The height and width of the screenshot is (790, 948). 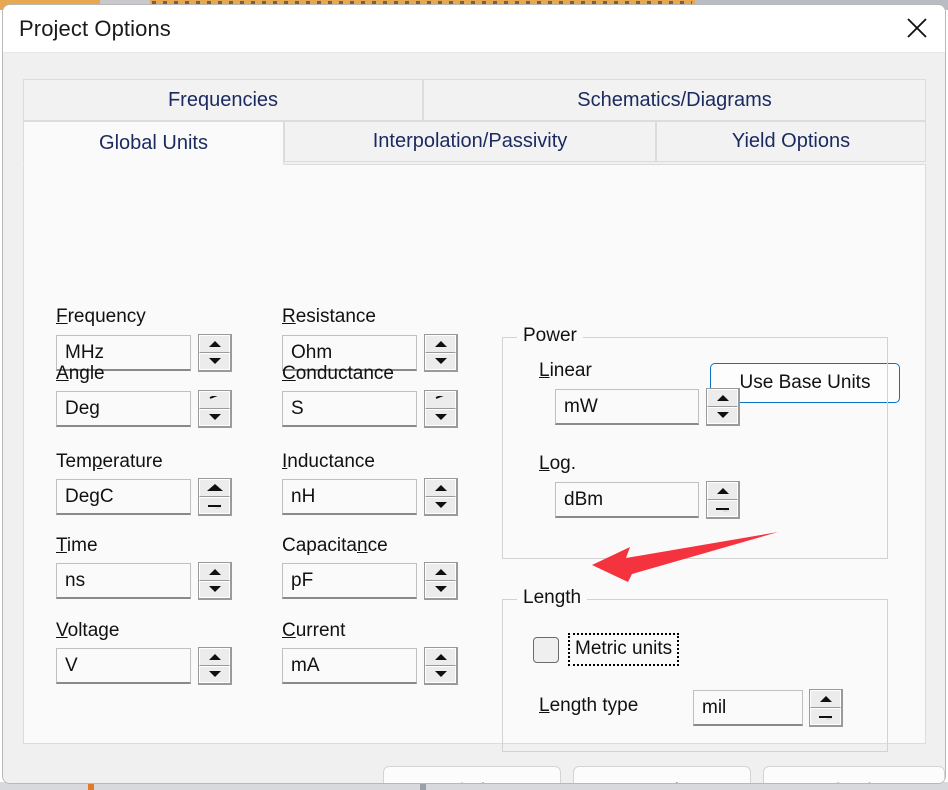 I want to click on label-power-log-rest: og., so click(x=562, y=463).